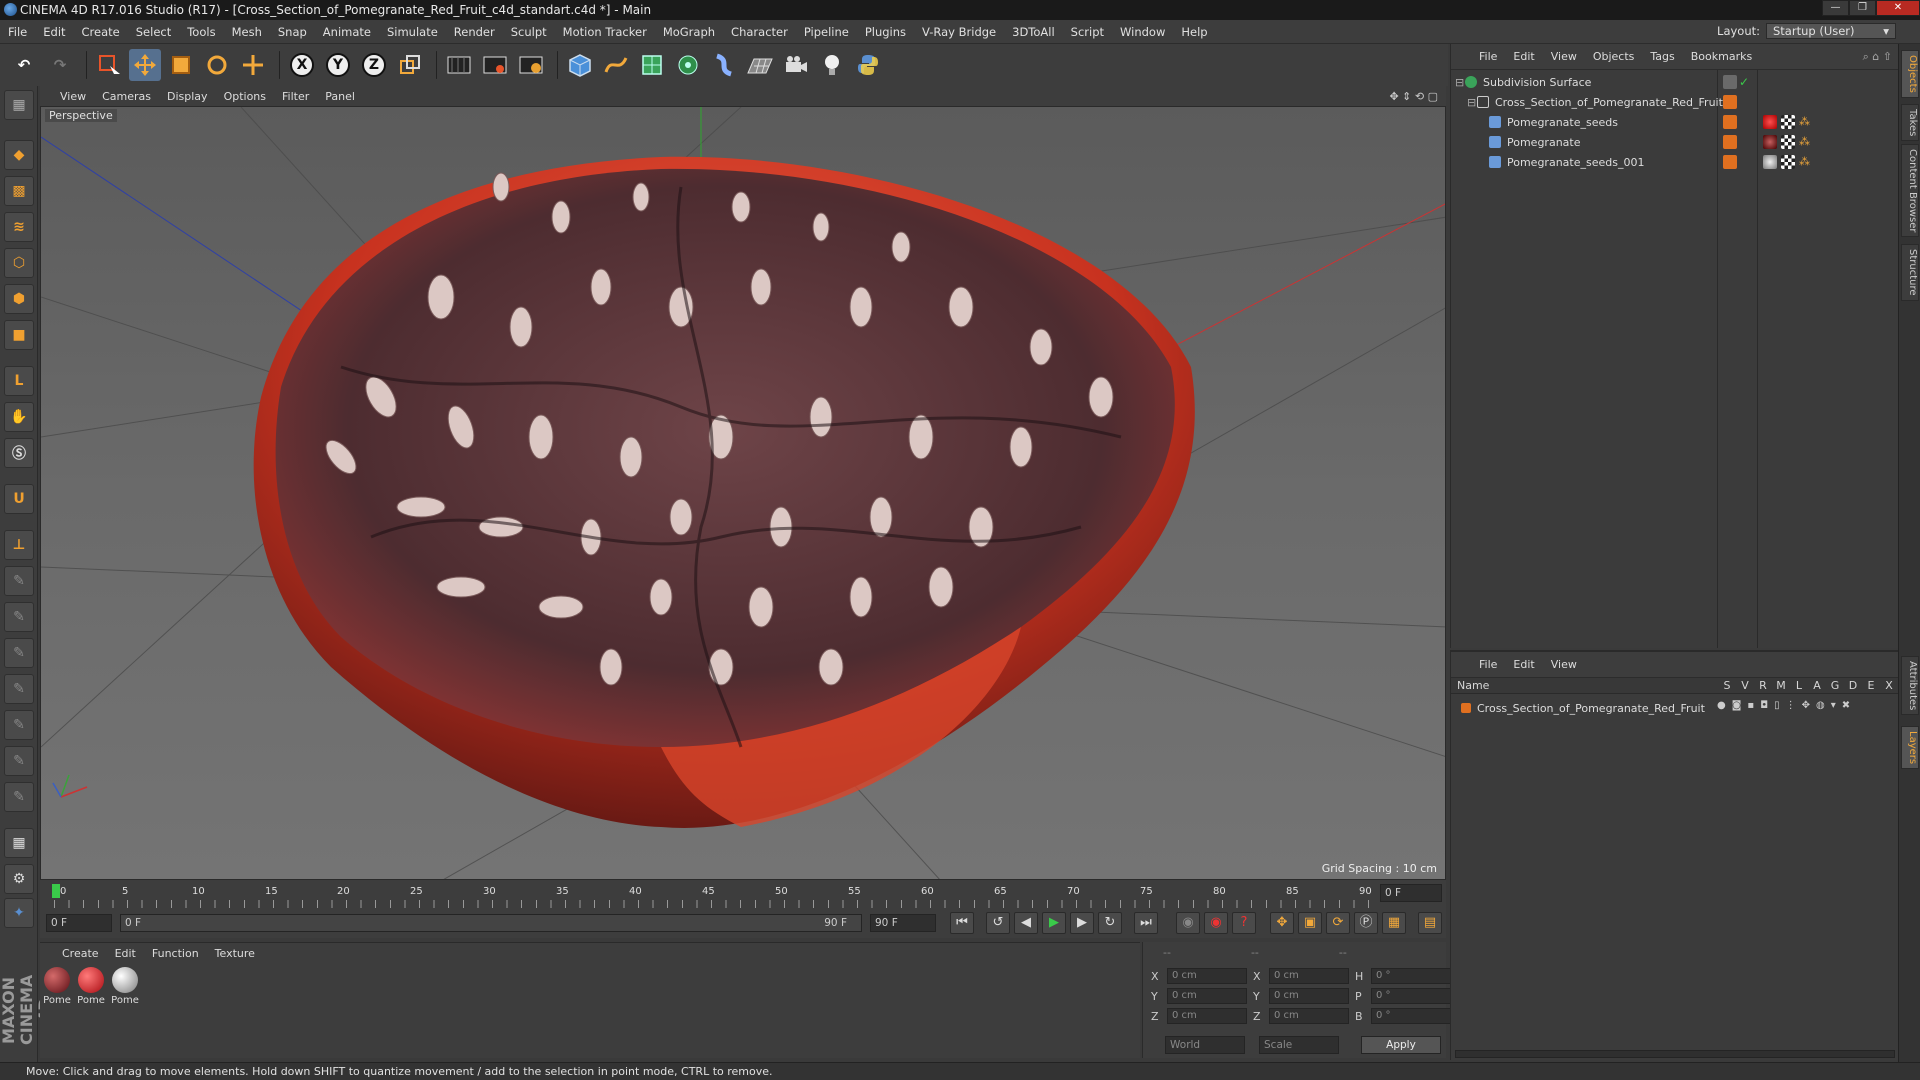 This screenshot has height=1080, width=1920. What do you see at coordinates (1806, 142) in the screenshot?
I see `phong-tag-icon: ⁂` at bounding box center [1806, 142].